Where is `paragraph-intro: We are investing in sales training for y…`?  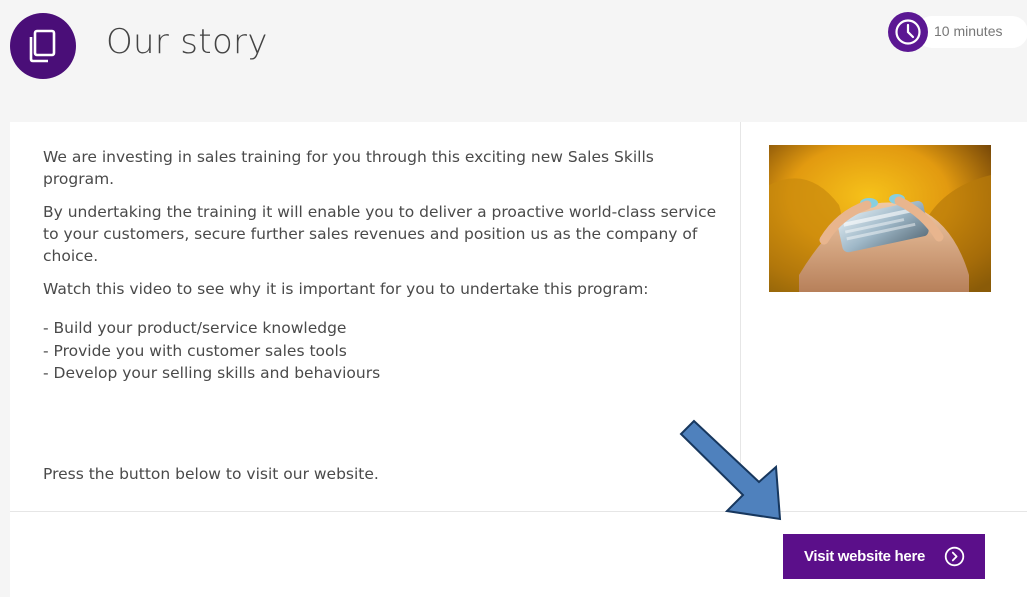
paragraph-intro: We are investing in sales training for y… is located at coordinates (348, 168).